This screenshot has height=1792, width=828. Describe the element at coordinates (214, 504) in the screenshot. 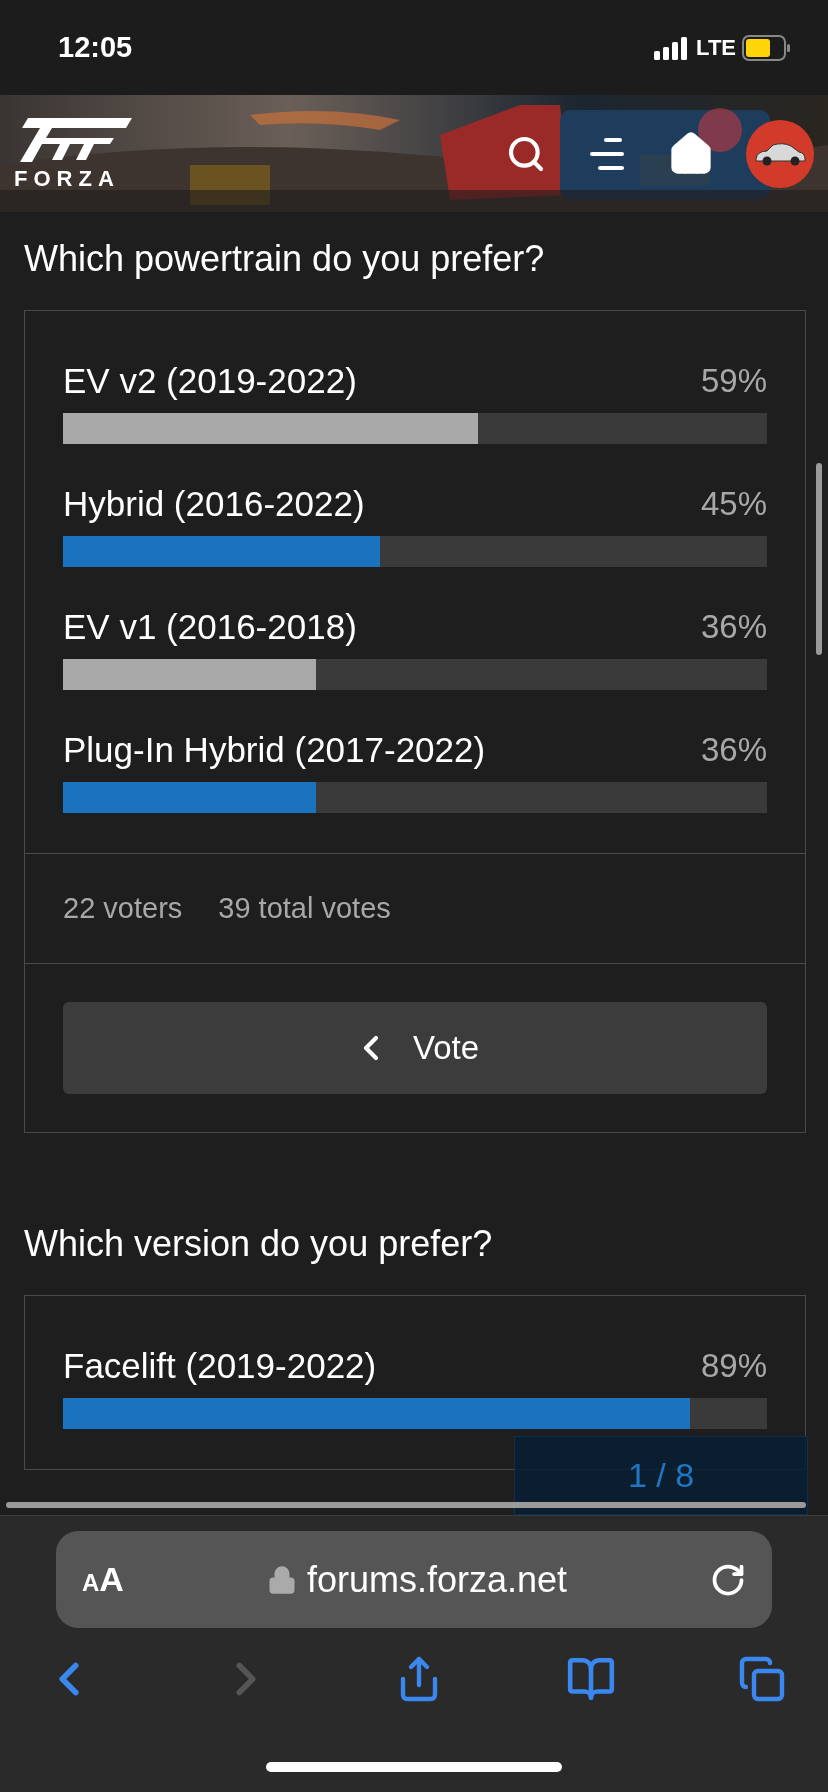

I see `option-label: Hybrid (2016-2022)` at that location.